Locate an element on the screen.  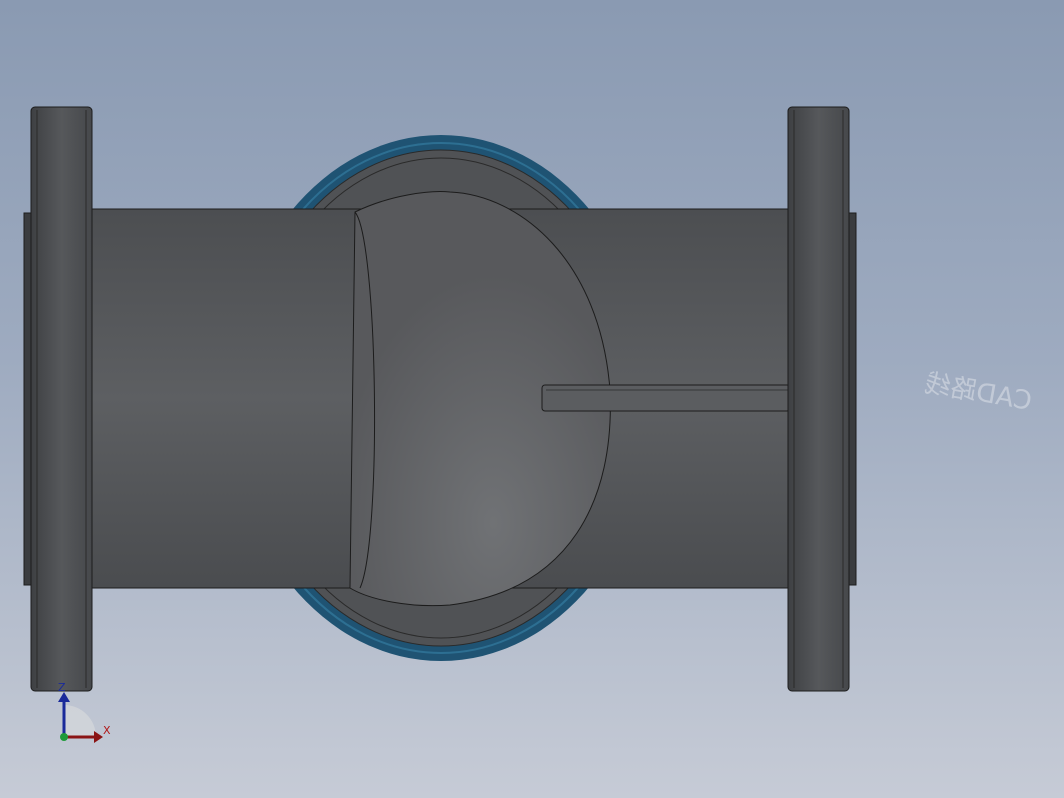
origin-point-icon is located at coordinates (64, 737).